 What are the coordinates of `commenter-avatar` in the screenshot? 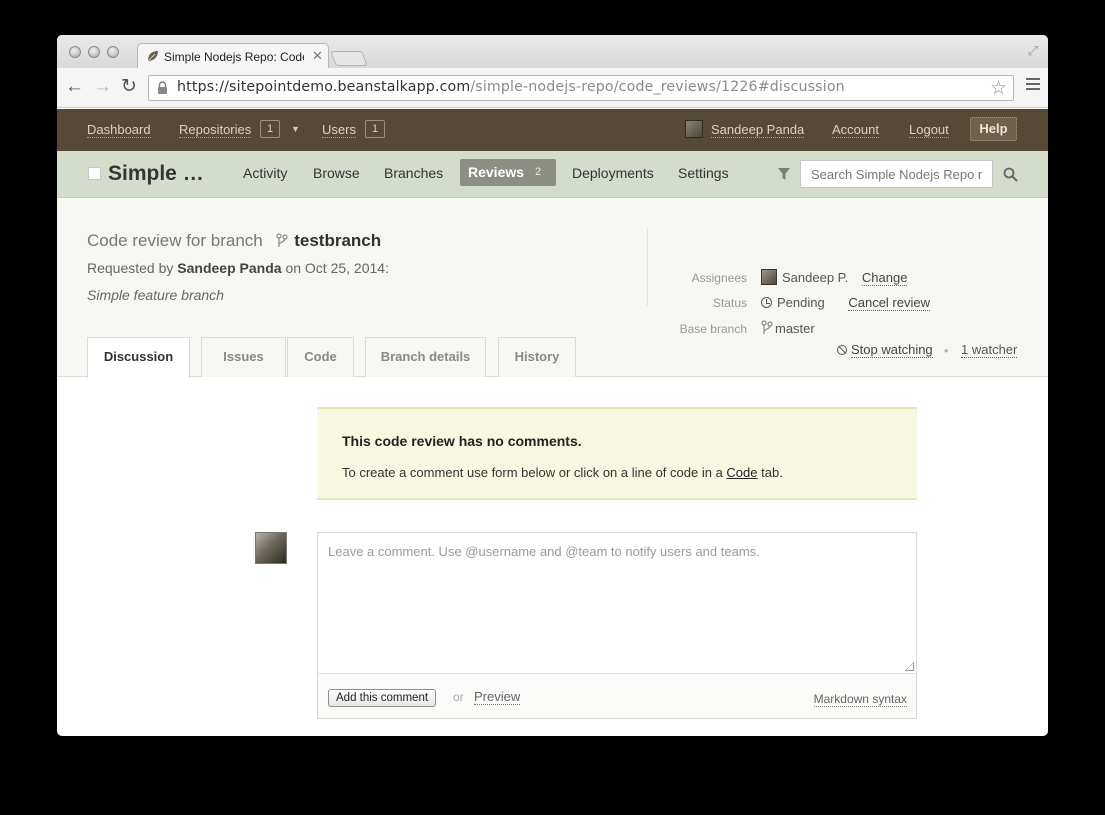 It's located at (271, 548).